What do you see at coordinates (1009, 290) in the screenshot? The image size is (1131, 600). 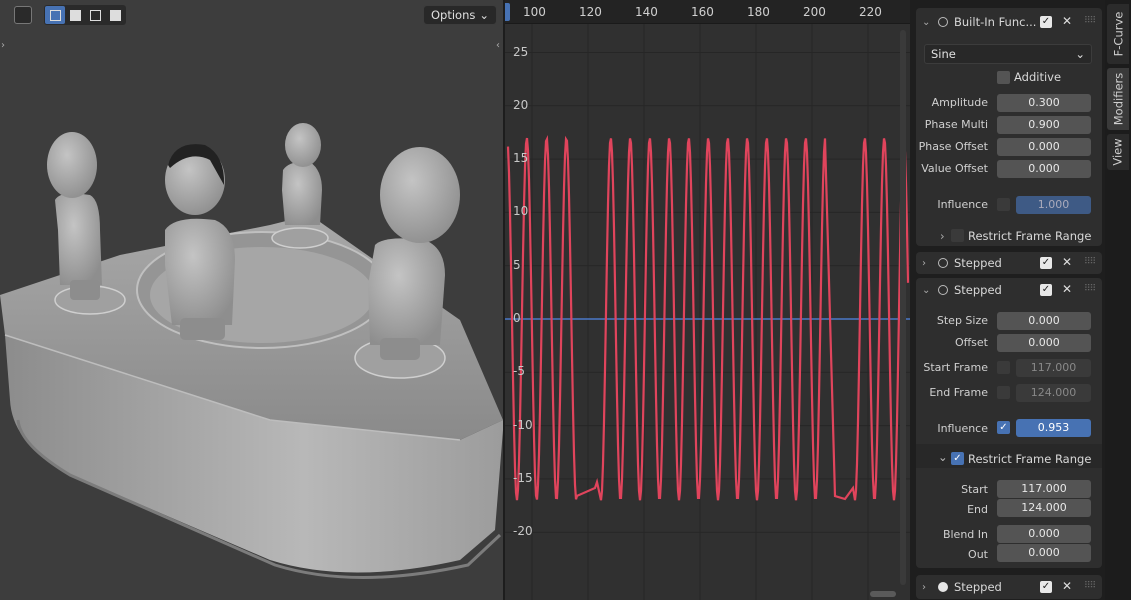 I see `stepped-header-2: ⌄ Stepped` at bounding box center [1009, 290].